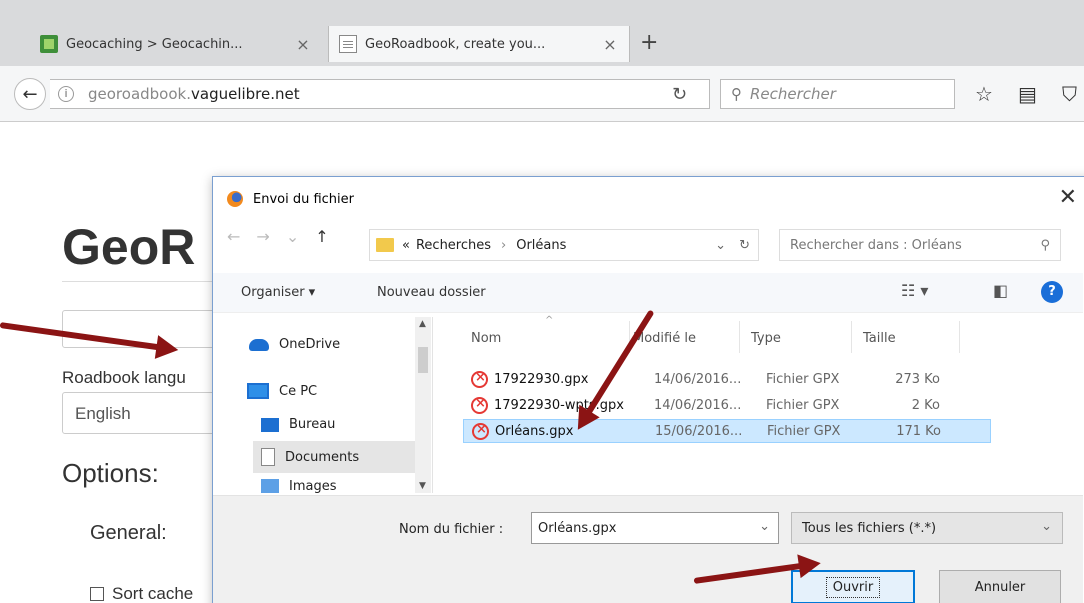  What do you see at coordinates (124, 377) in the screenshot?
I see `roadbook-language-label: Roadbook langu` at bounding box center [124, 377].